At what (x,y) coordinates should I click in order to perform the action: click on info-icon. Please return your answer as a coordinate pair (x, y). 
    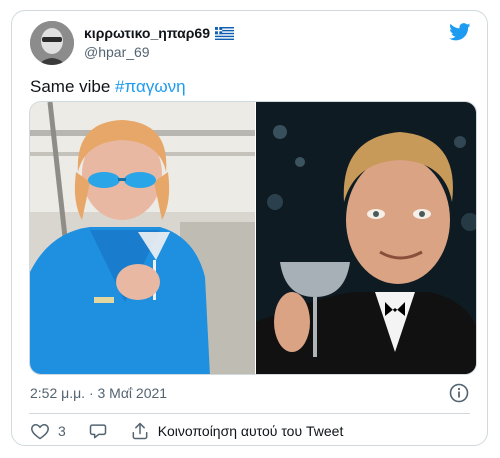
    Looking at the image, I should click on (459, 393).